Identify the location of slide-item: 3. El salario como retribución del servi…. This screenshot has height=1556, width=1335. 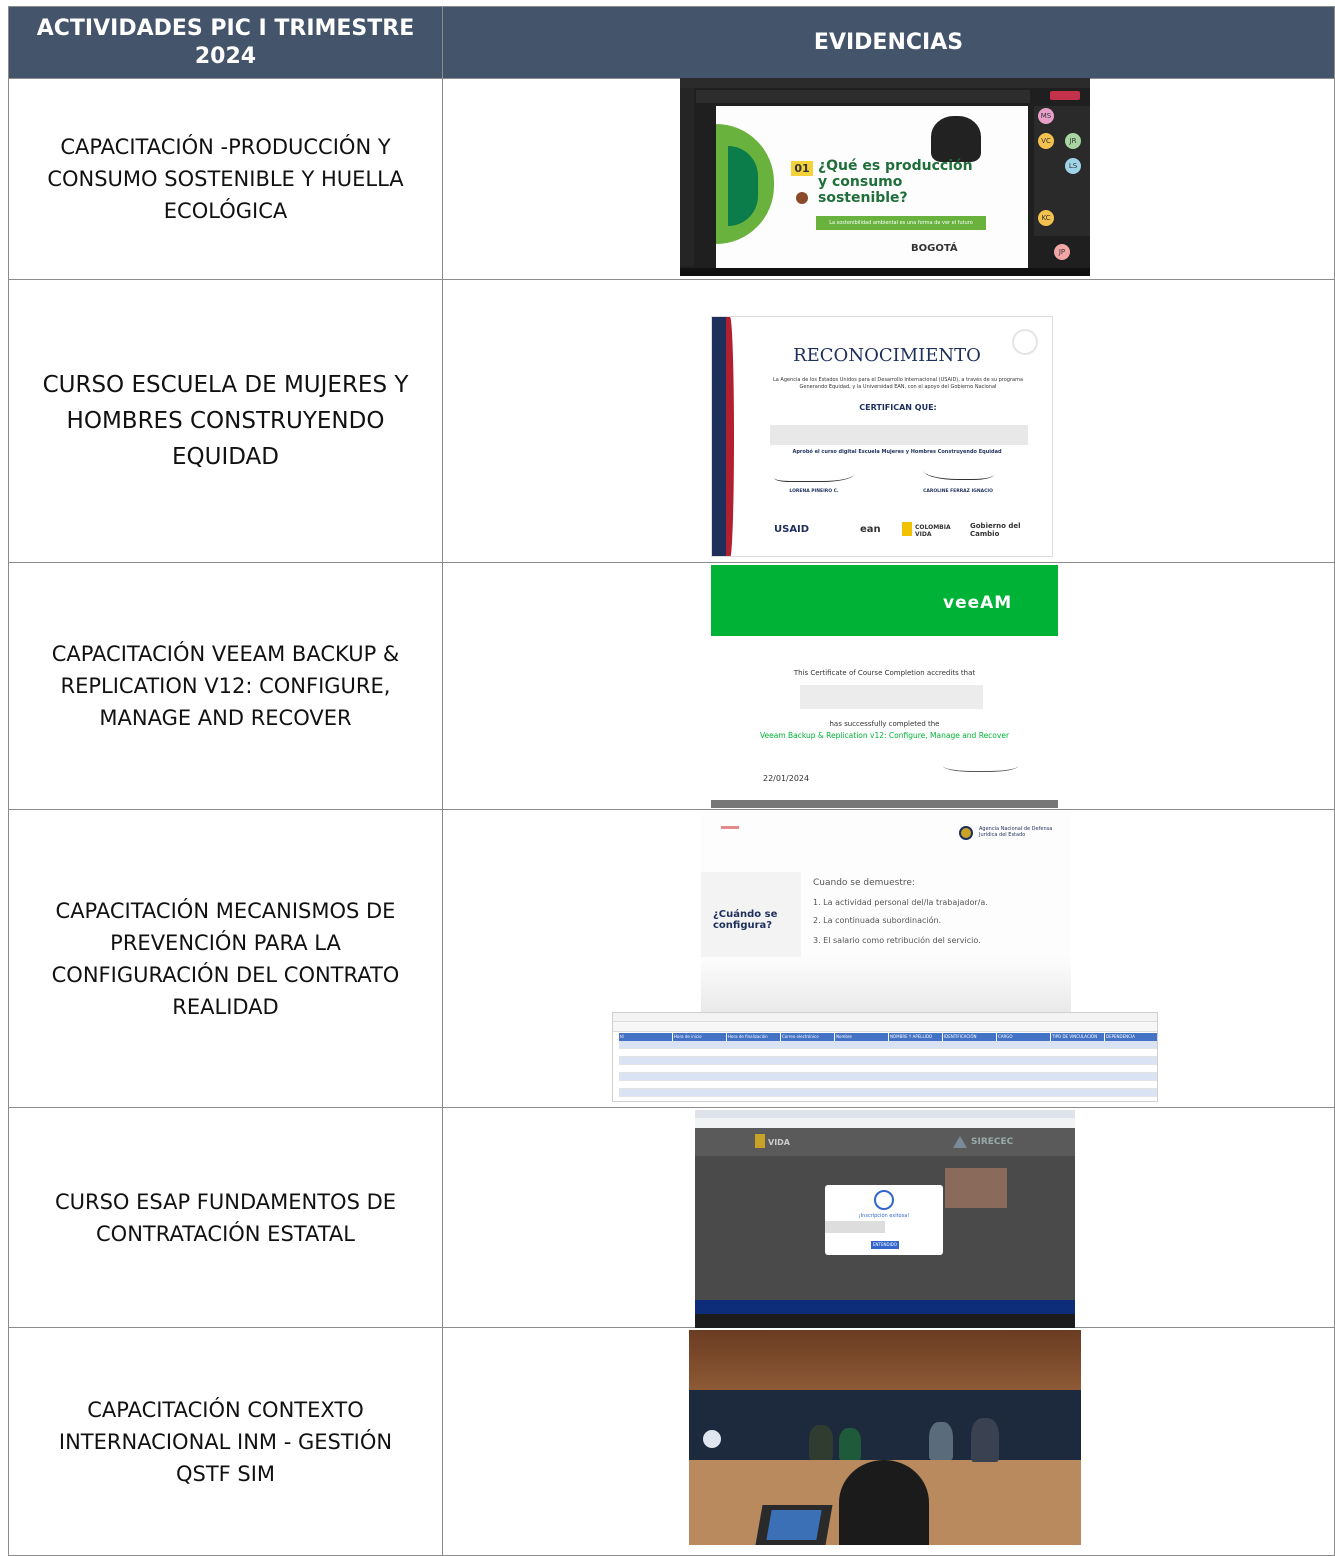
(897, 940).